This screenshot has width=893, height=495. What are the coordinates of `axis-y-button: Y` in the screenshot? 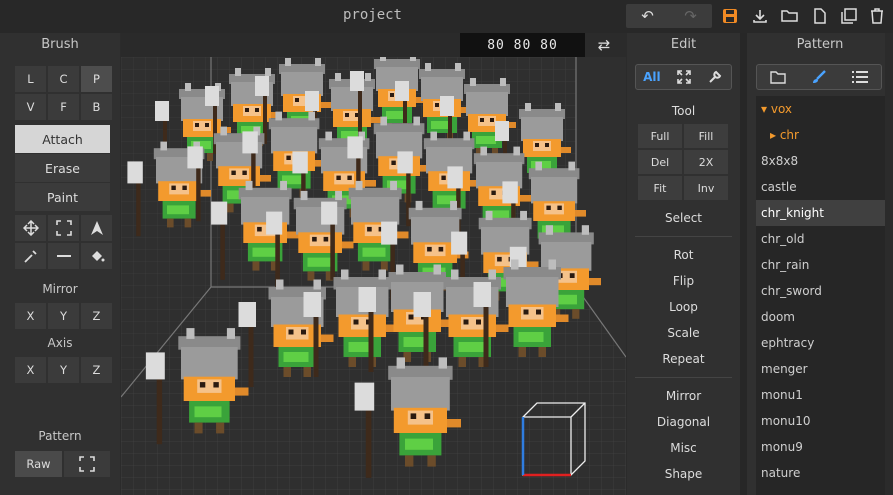 It's located at (63, 370).